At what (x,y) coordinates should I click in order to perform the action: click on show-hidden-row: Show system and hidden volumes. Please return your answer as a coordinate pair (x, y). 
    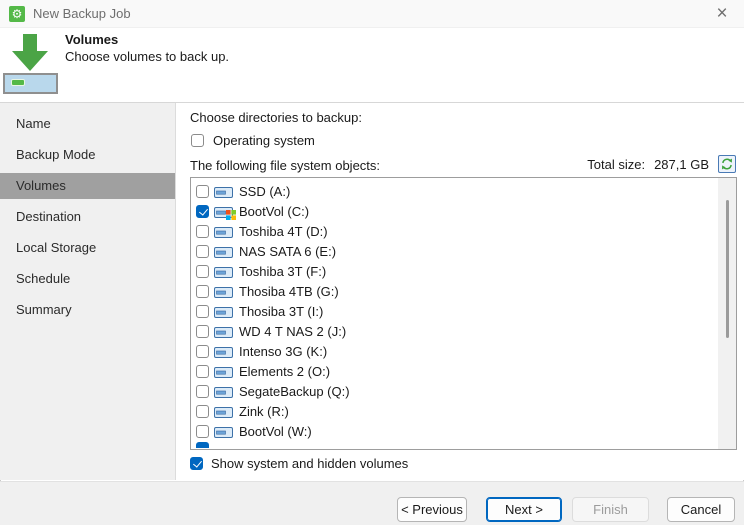
    Looking at the image, I should click on (299, 463).